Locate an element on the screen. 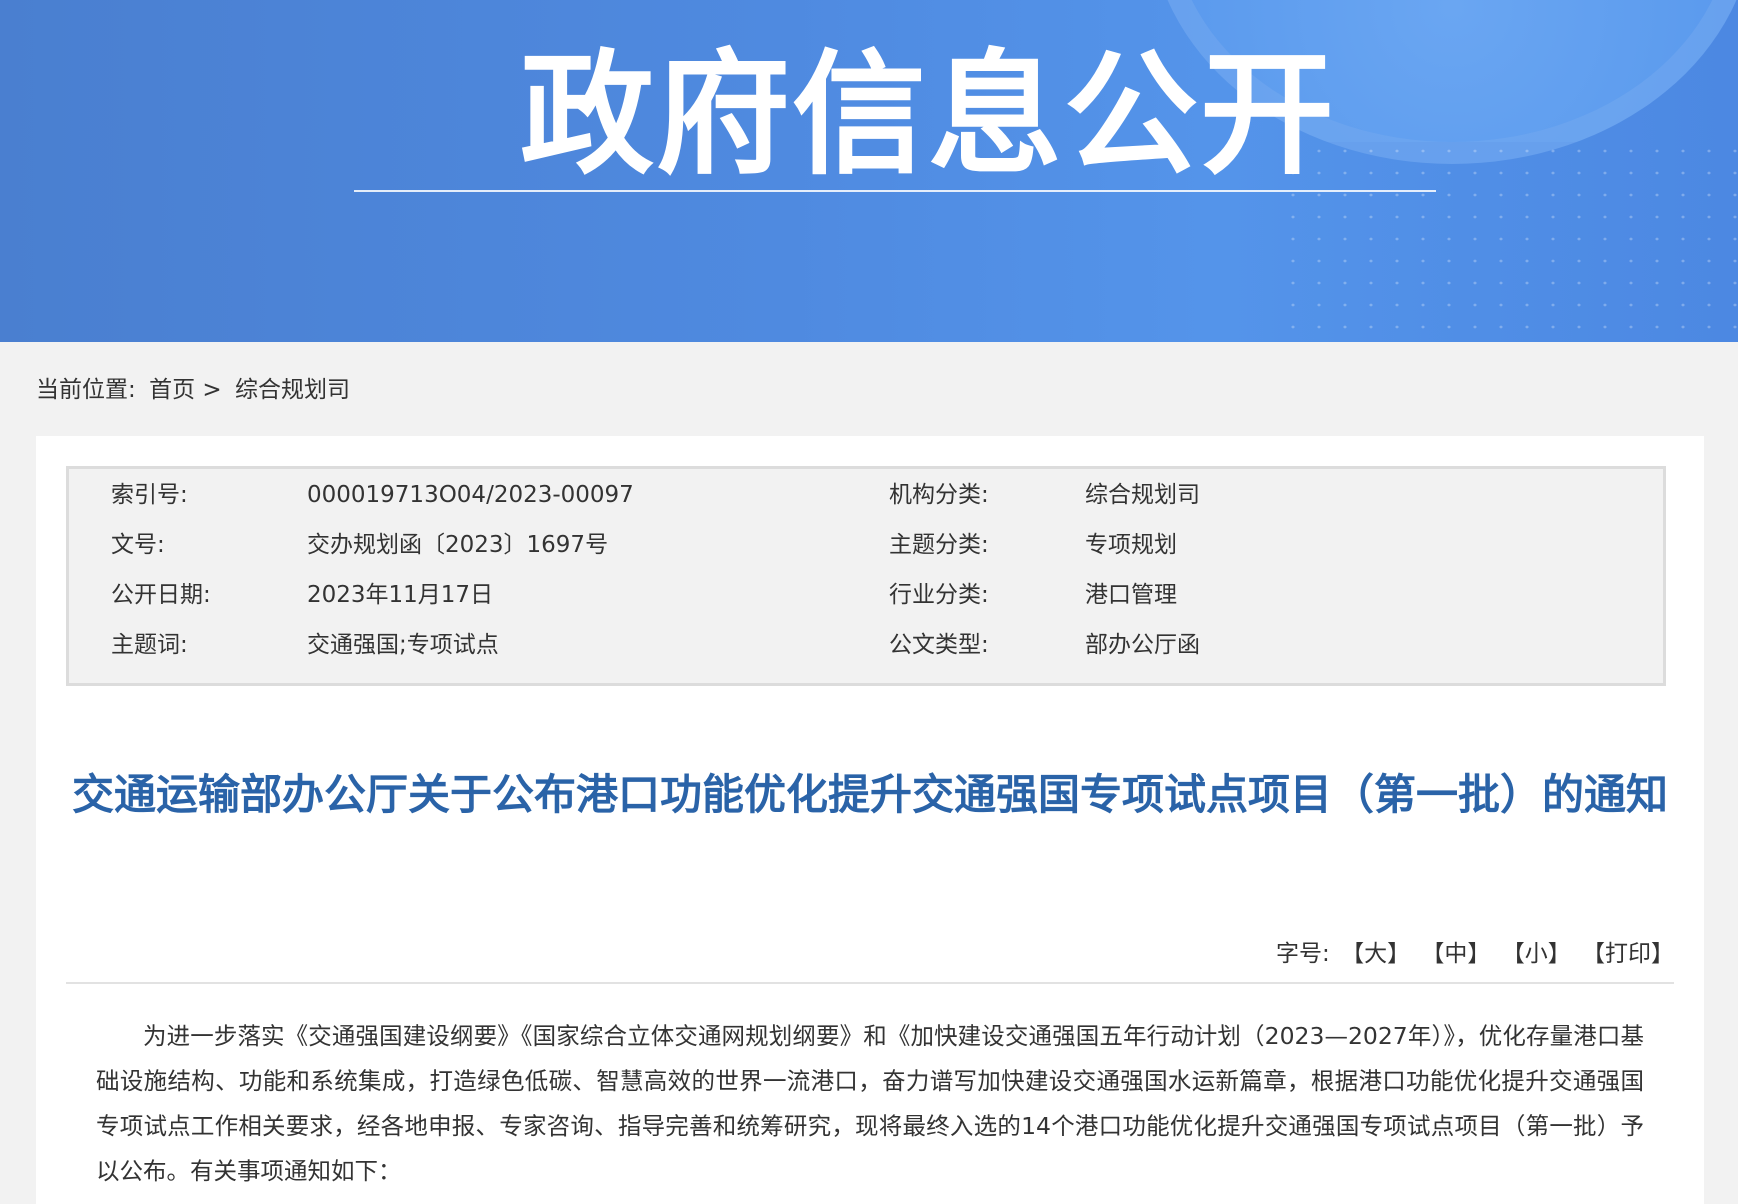 Image resolution: width=1738 pixels, height=1204 pixels. breadcrumb: 当前位置: 首页 > 综合规划司 is located at coordinates (193, 390).